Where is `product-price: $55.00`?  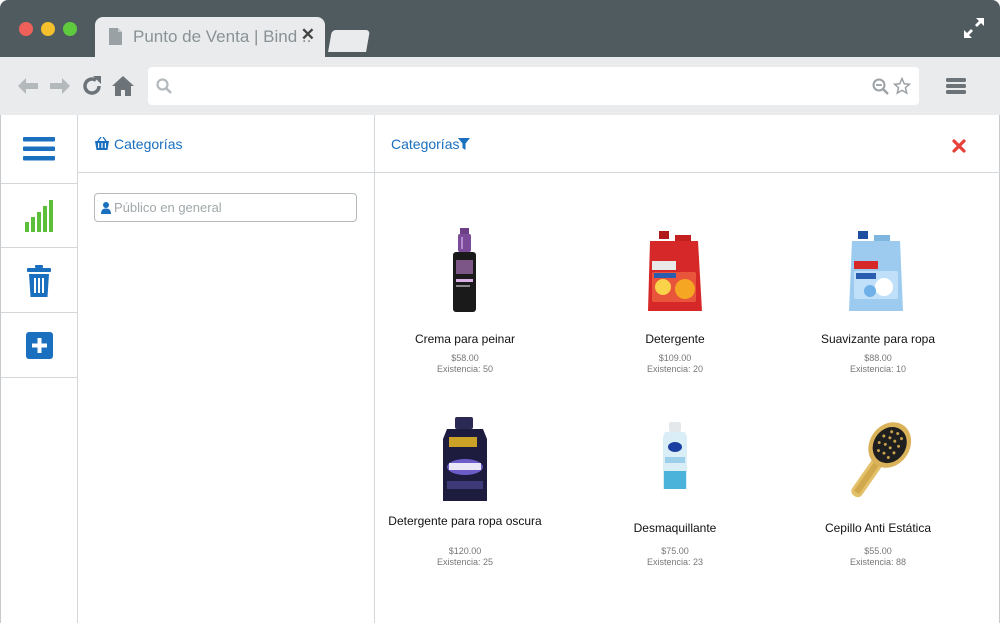
product-price: $55.00 is located at coordinates (878, 551).